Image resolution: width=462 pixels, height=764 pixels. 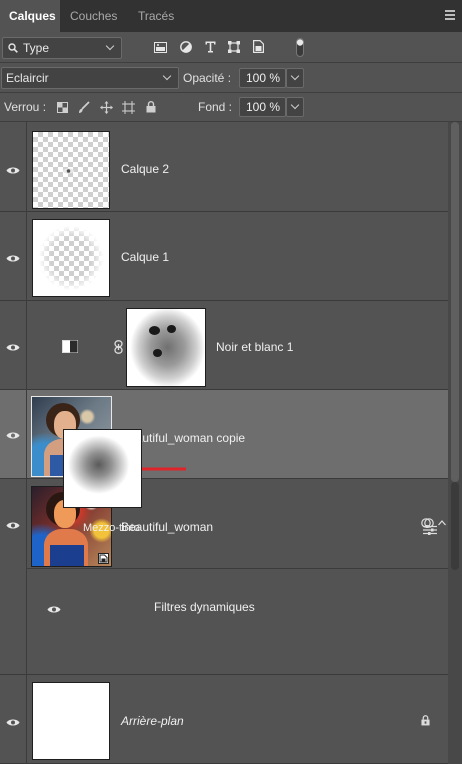 What do you see at coordinates (215, 107) in the screenshot?
I see `fill-label: Fond :` at bounding box center [215, 107].